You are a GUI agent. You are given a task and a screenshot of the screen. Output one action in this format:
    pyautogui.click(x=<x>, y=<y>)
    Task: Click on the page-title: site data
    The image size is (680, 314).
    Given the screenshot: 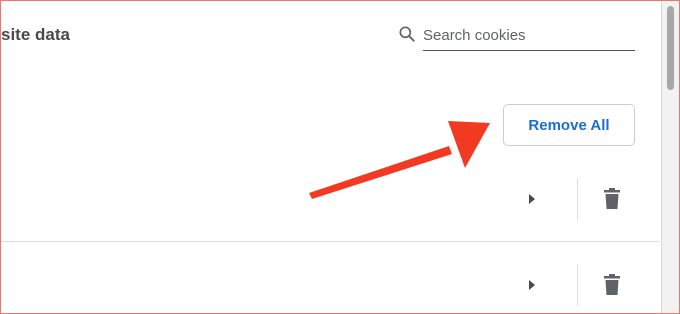 What is the action you would take?
    pyautogui.click(x=35, y=34)
    